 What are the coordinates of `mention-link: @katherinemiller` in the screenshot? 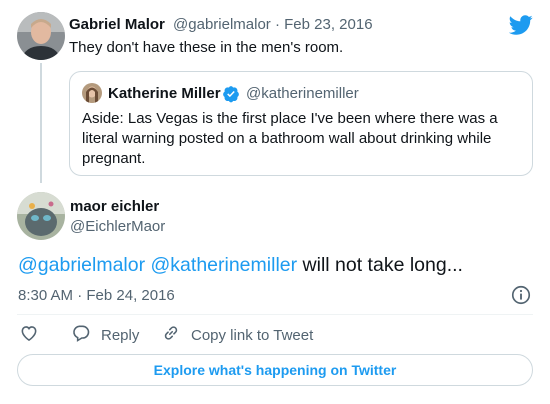 It's located at (224, 265).